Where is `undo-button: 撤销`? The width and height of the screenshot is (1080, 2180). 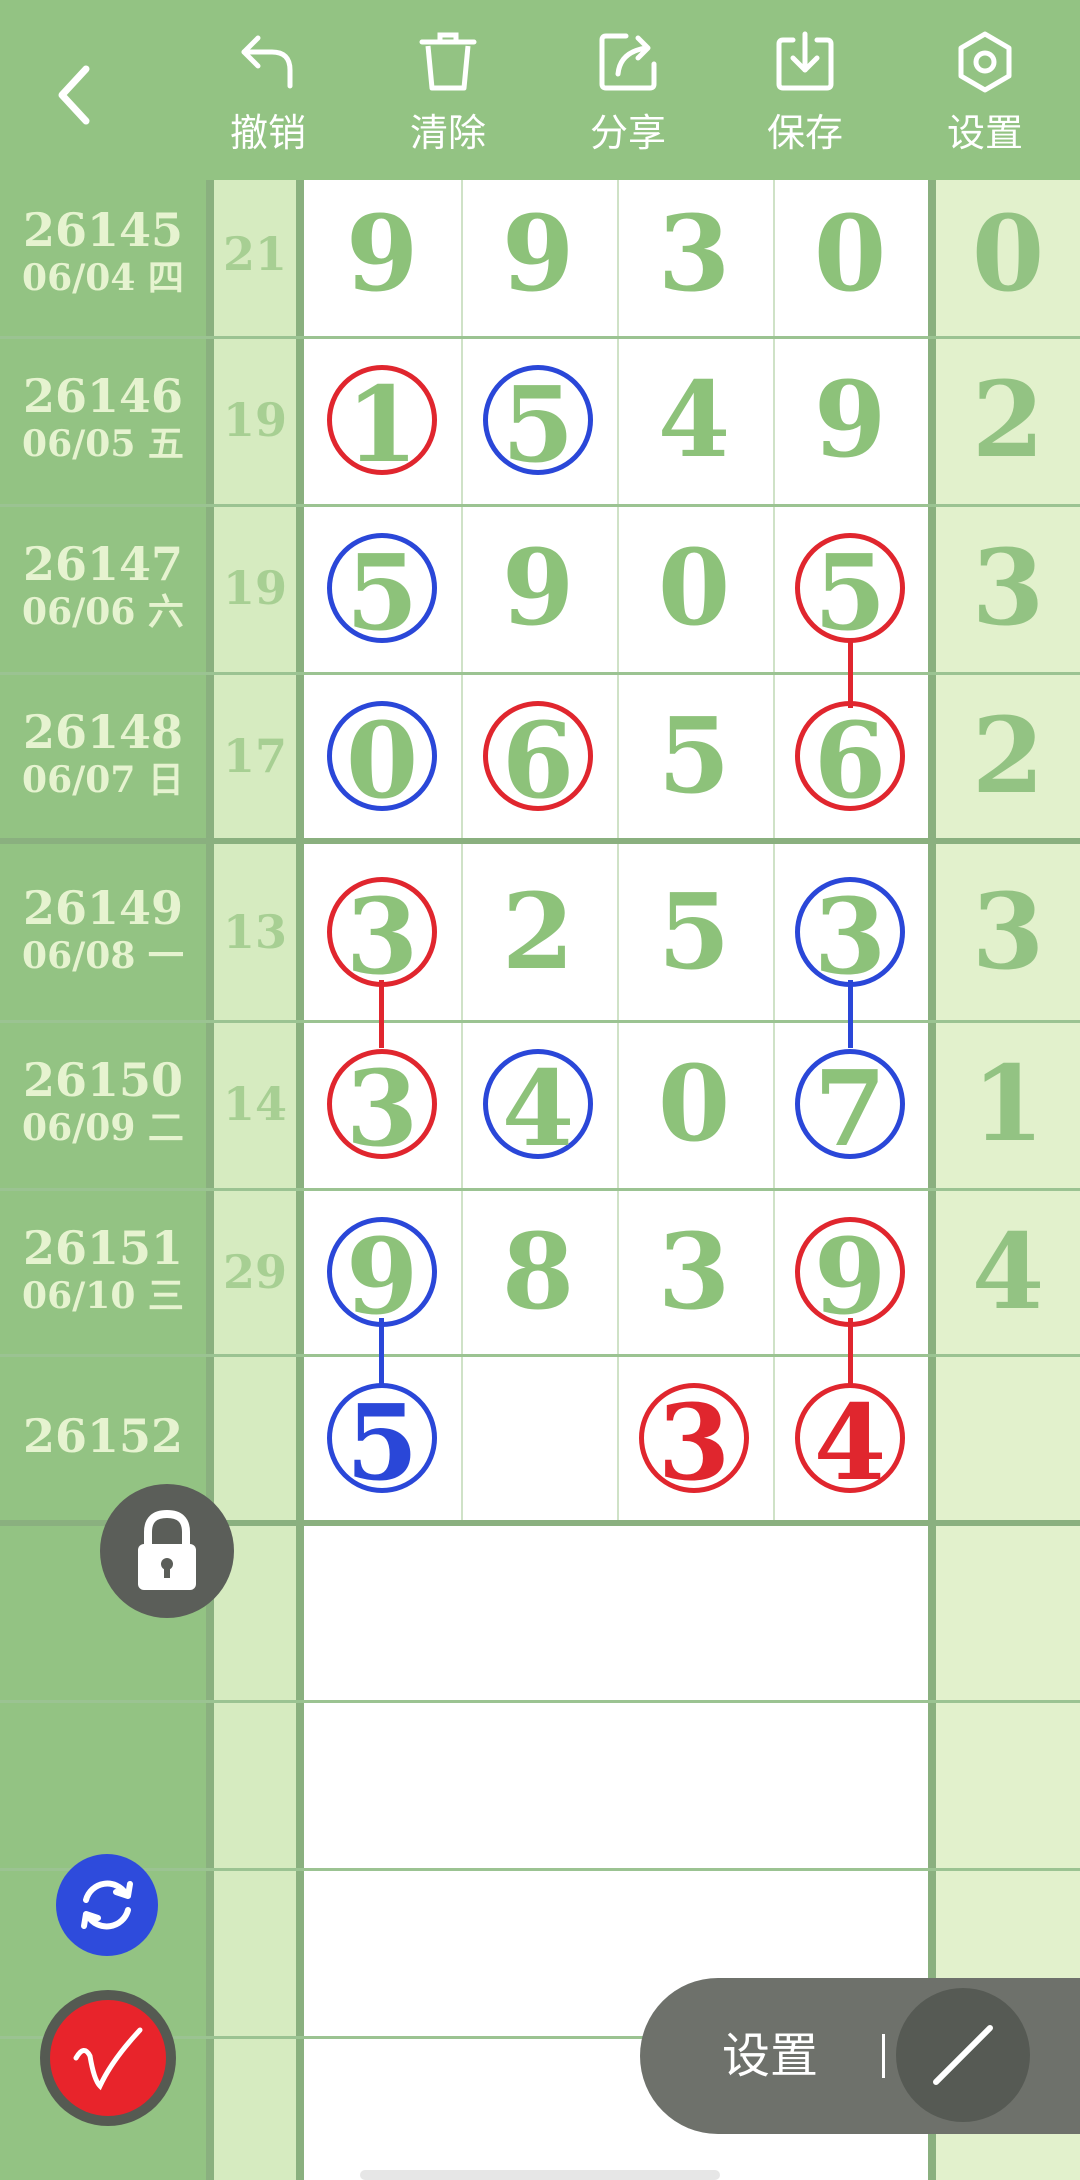
undo-button: 撤销 is located at coordinates (268, 90).